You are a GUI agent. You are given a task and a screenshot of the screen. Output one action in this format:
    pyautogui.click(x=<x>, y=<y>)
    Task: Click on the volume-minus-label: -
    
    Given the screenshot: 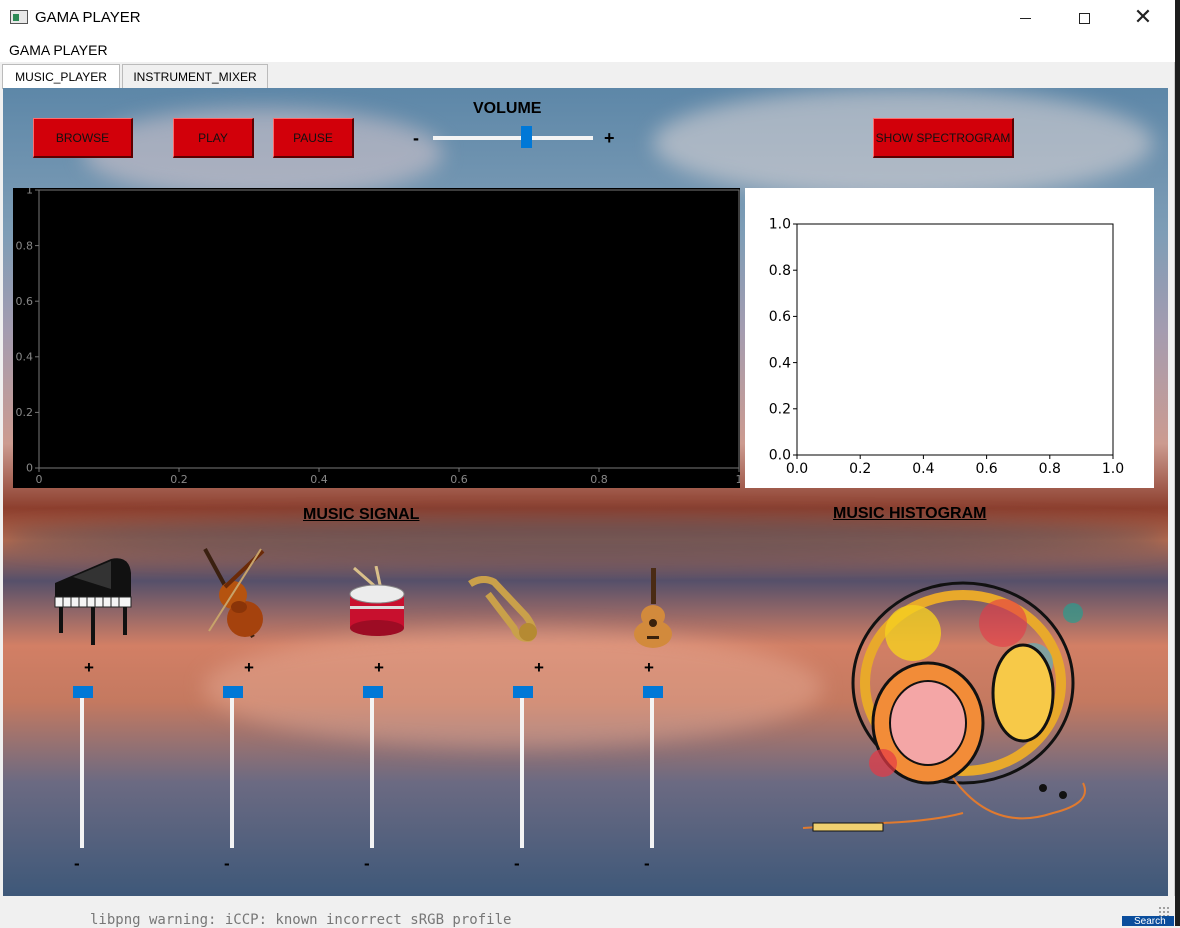 What is the action you would take?
    pyautogui.click(x=416, y=138)
    